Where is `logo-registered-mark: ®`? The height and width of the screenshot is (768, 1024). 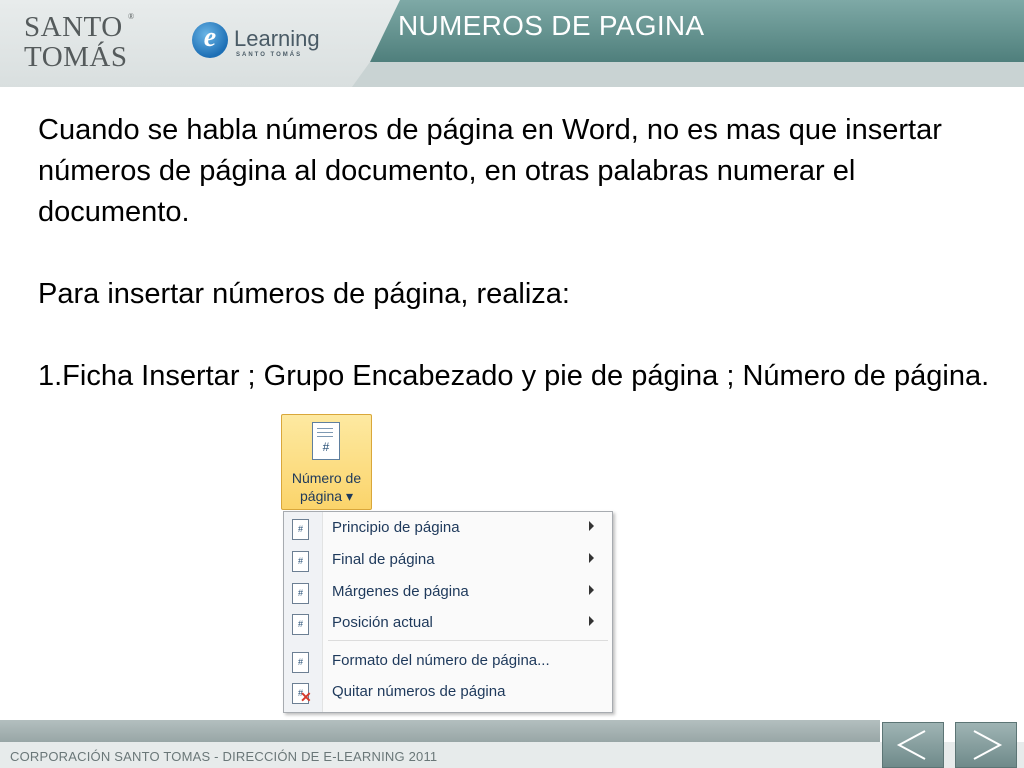
logo-registered-mark: ® is located at coordinates (131, 16).